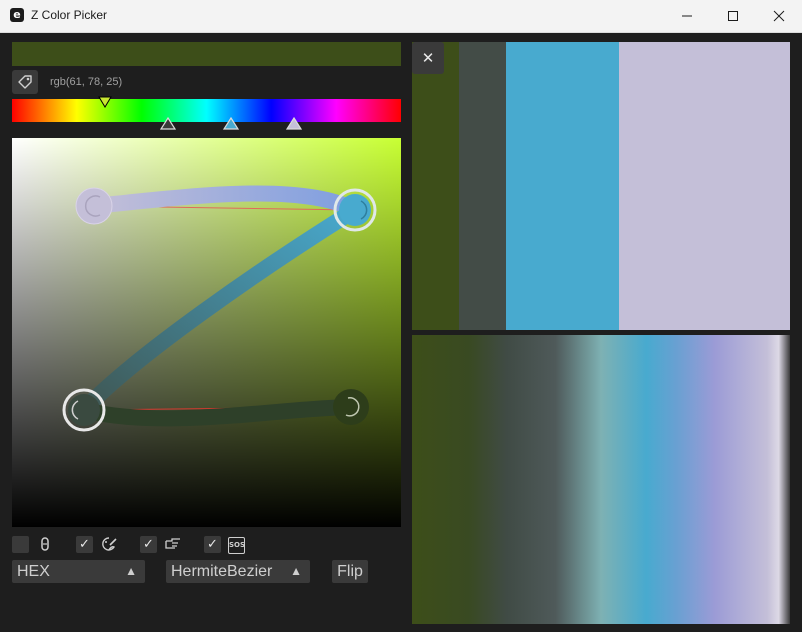 This screenshot has width=802, height=632. I want to click on close-icon, so click(779, 16).